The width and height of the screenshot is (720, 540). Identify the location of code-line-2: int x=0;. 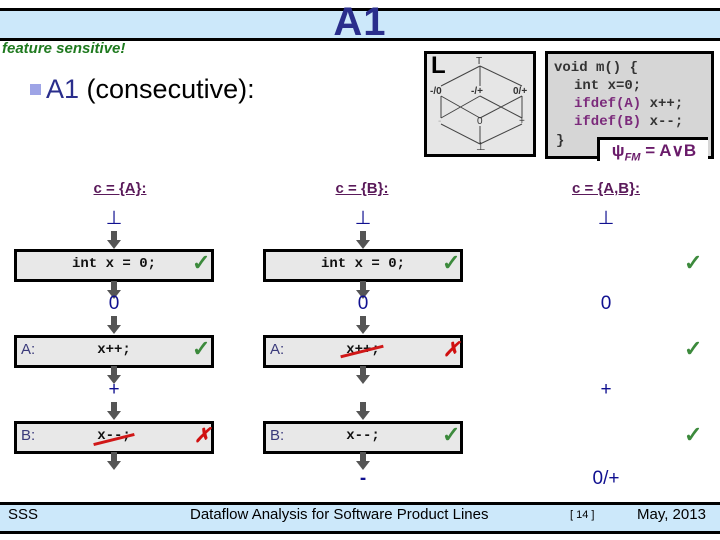
(608, 86).